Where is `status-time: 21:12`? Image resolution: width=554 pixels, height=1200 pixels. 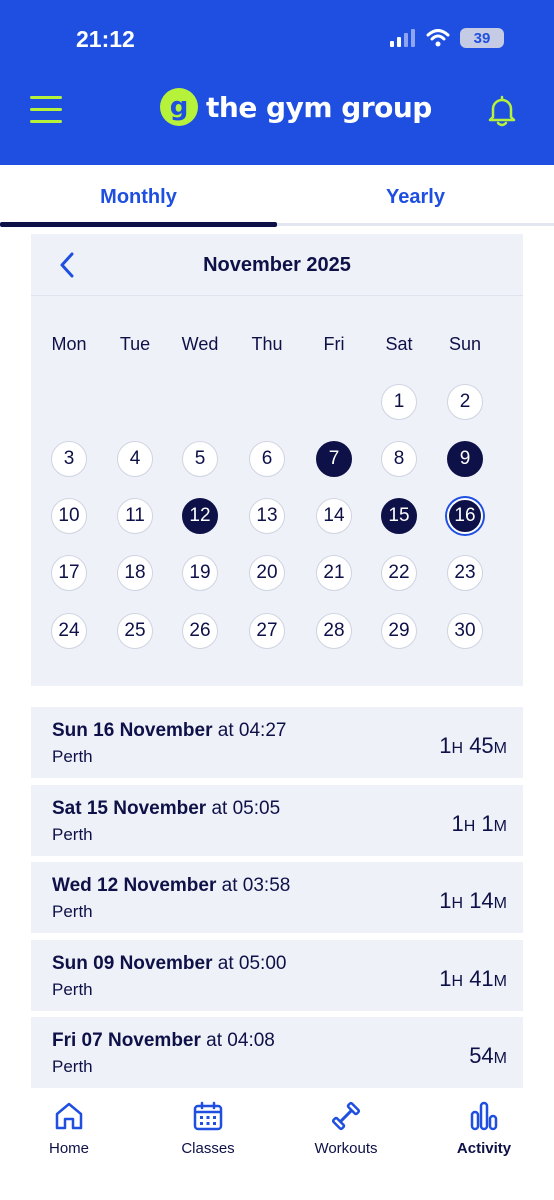
status-time: 21:12 is located at coordinates (105, 39).